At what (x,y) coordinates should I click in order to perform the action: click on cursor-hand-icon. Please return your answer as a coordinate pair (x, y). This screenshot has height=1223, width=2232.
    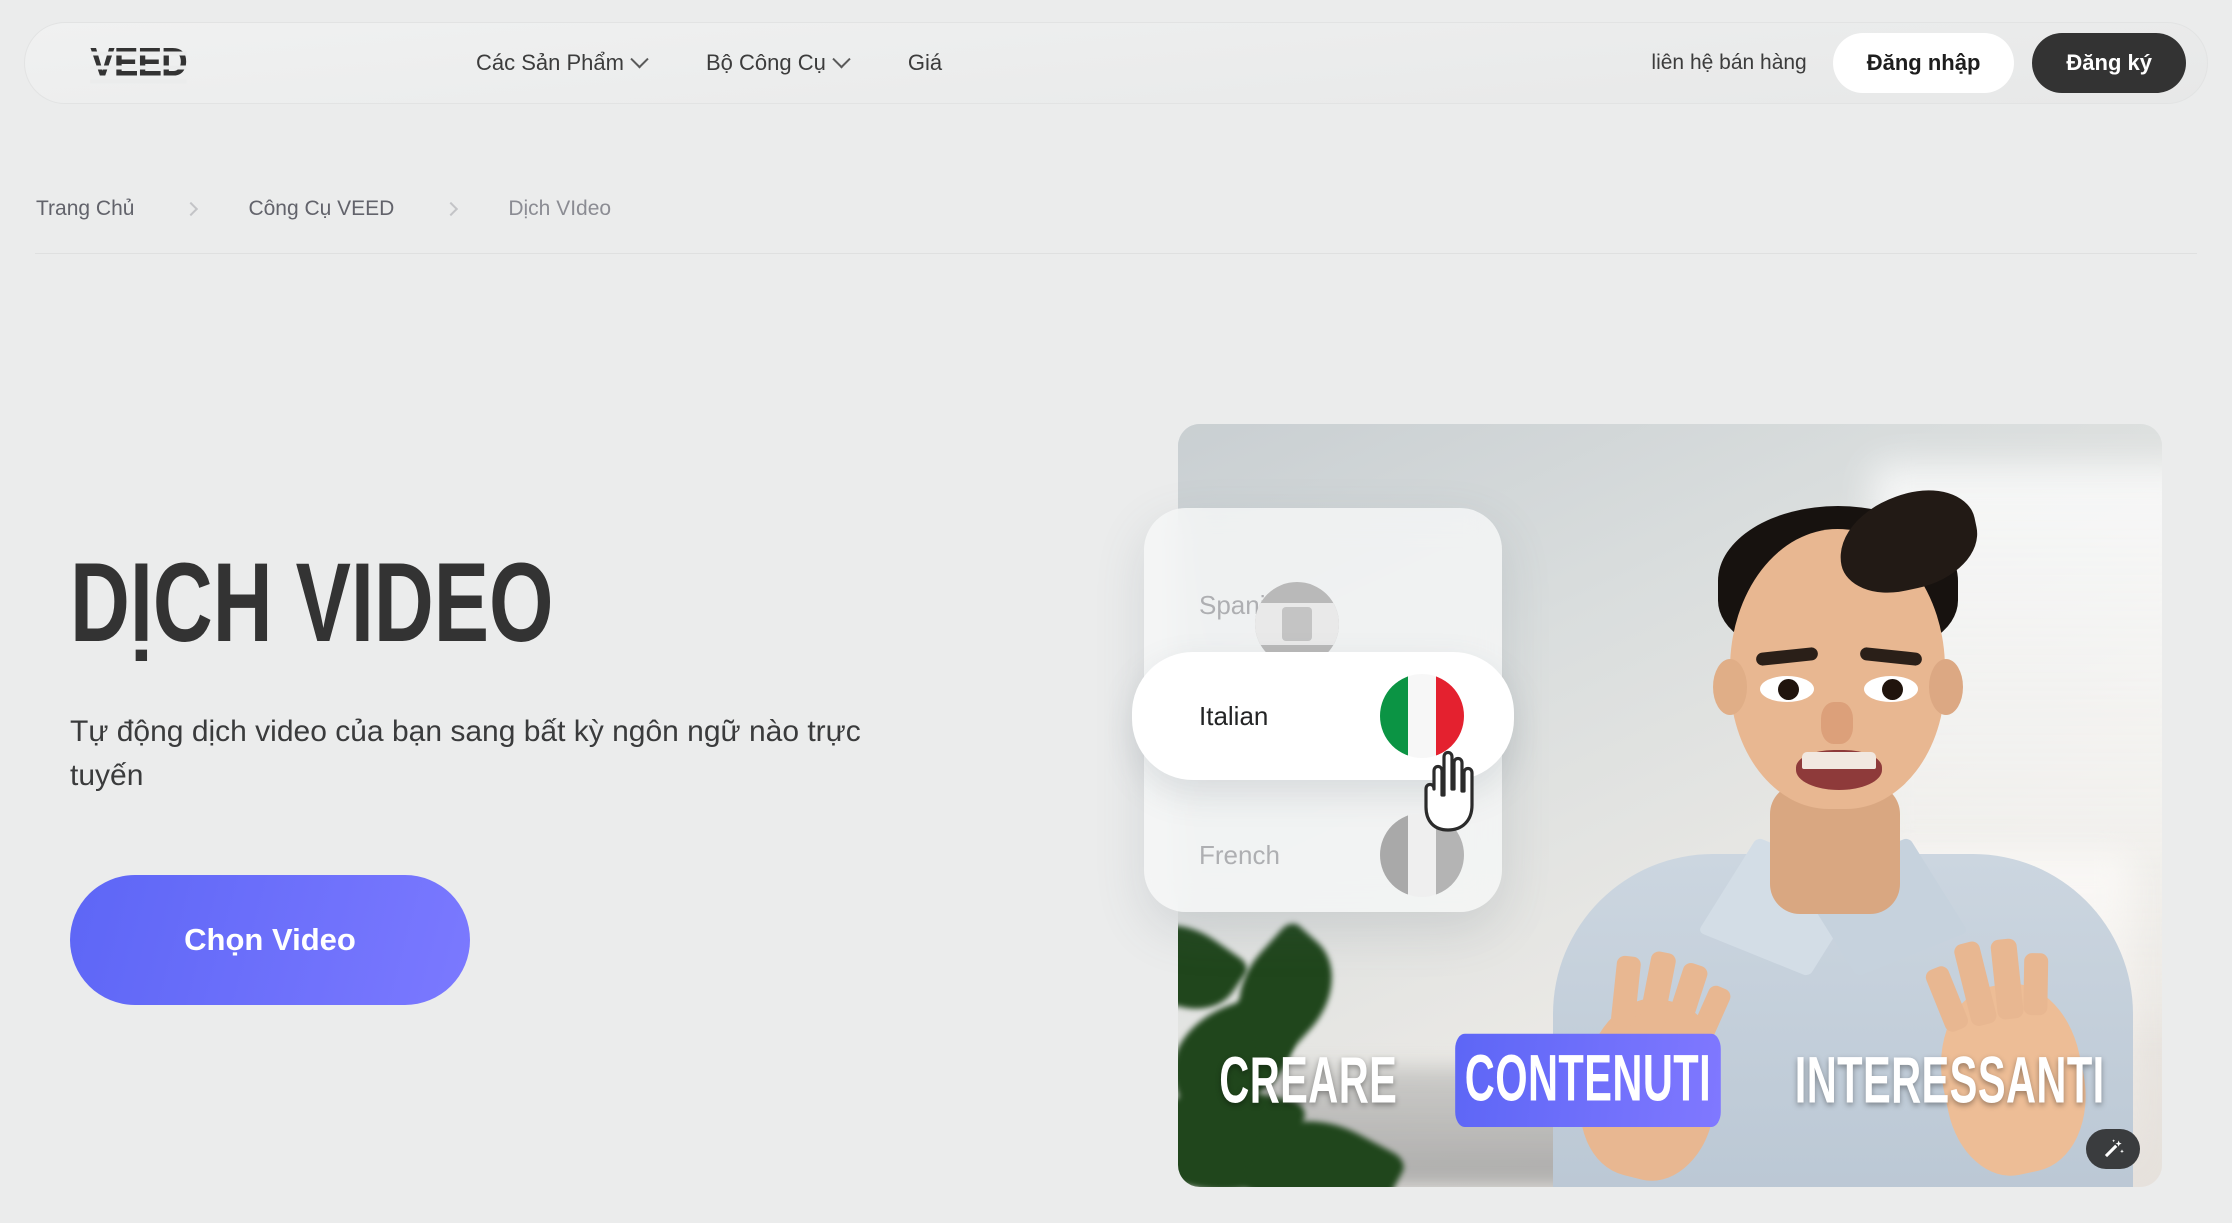
    Looking at the image, I should click on (1449, 791).